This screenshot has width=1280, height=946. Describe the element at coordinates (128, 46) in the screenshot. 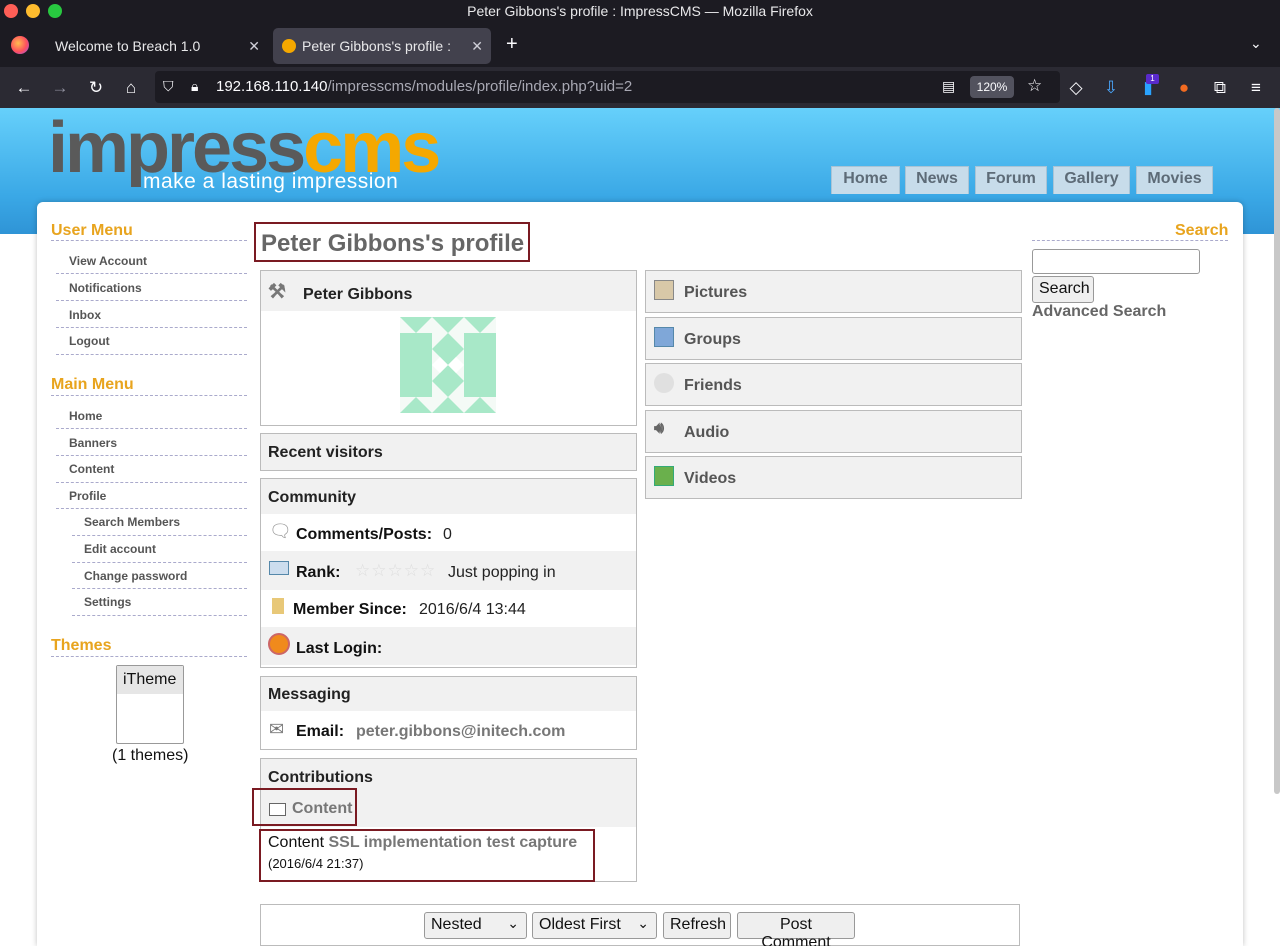

I see `tab-label: Welcome to Breach 1.0` at that location.